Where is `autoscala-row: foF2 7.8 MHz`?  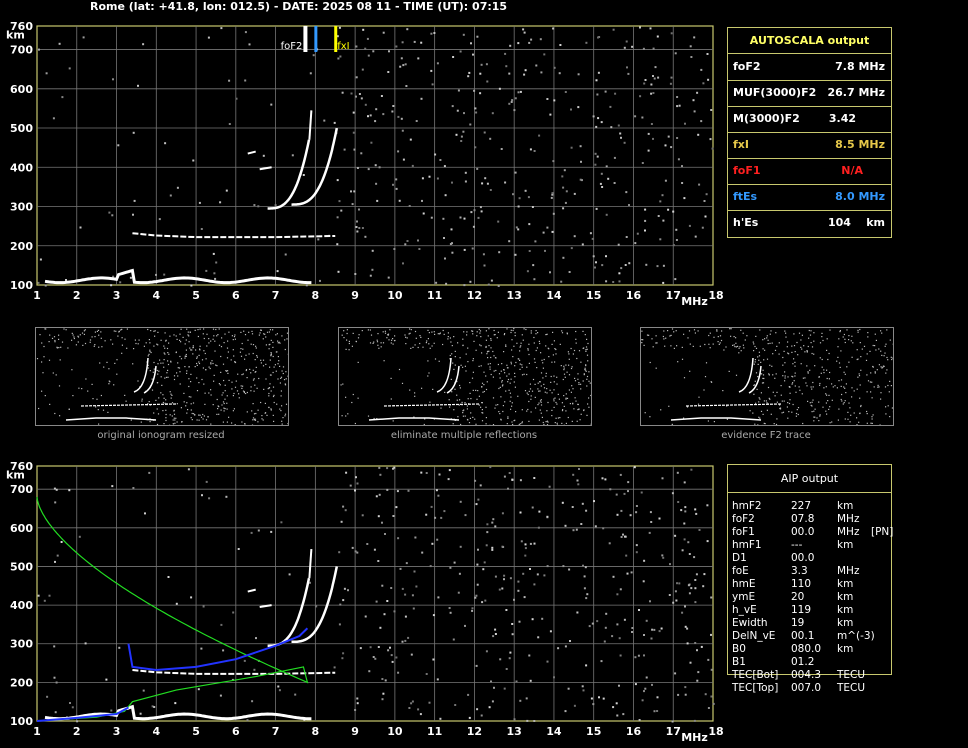 autoscala-row: foF2 7.8 MHz is located at coordinates (809, 67).